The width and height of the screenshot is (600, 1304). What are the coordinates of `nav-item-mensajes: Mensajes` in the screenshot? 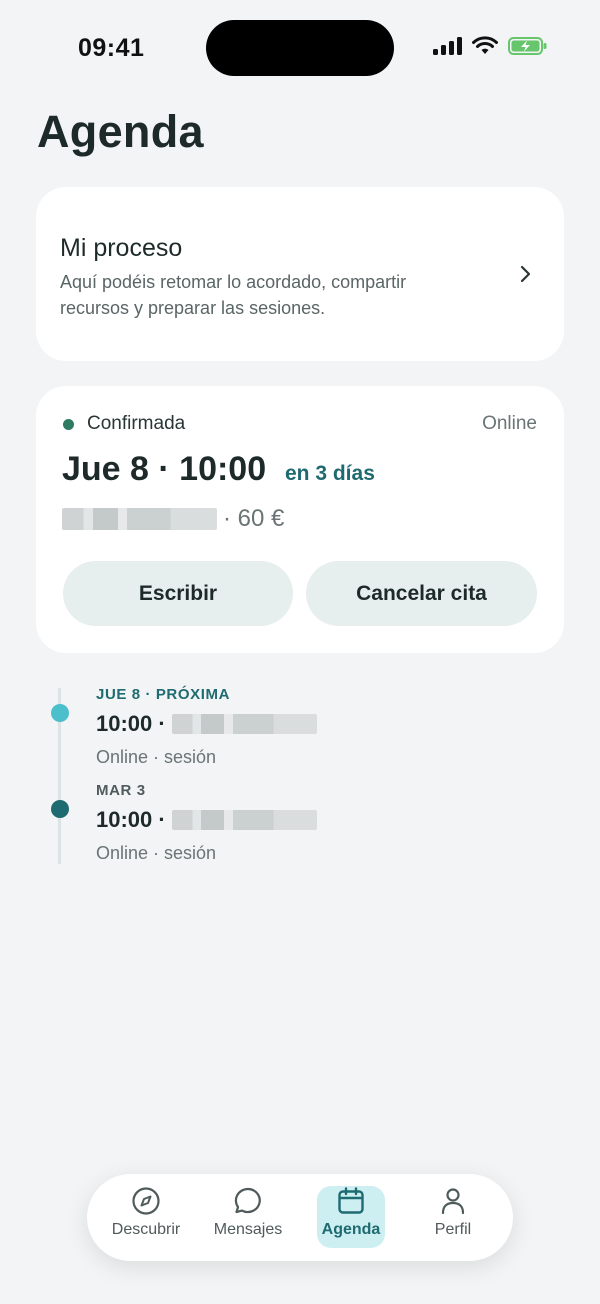 It's located at (248, 1217).